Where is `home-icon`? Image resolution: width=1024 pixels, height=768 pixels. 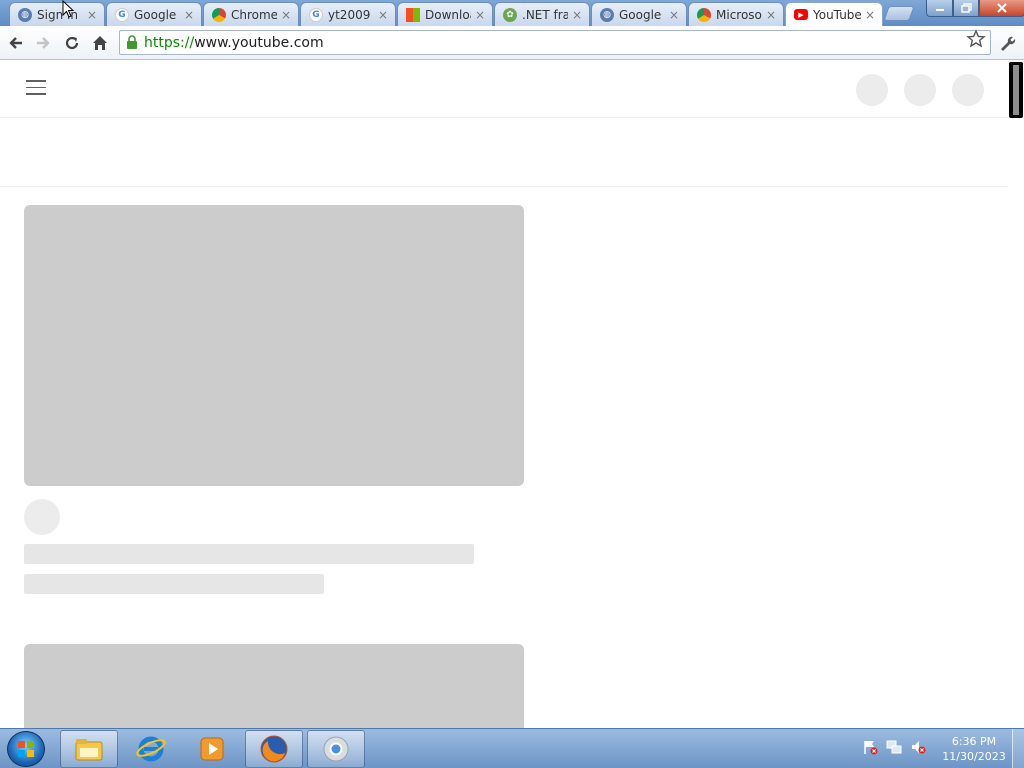 home-icon is located at coordinates (100, 43).